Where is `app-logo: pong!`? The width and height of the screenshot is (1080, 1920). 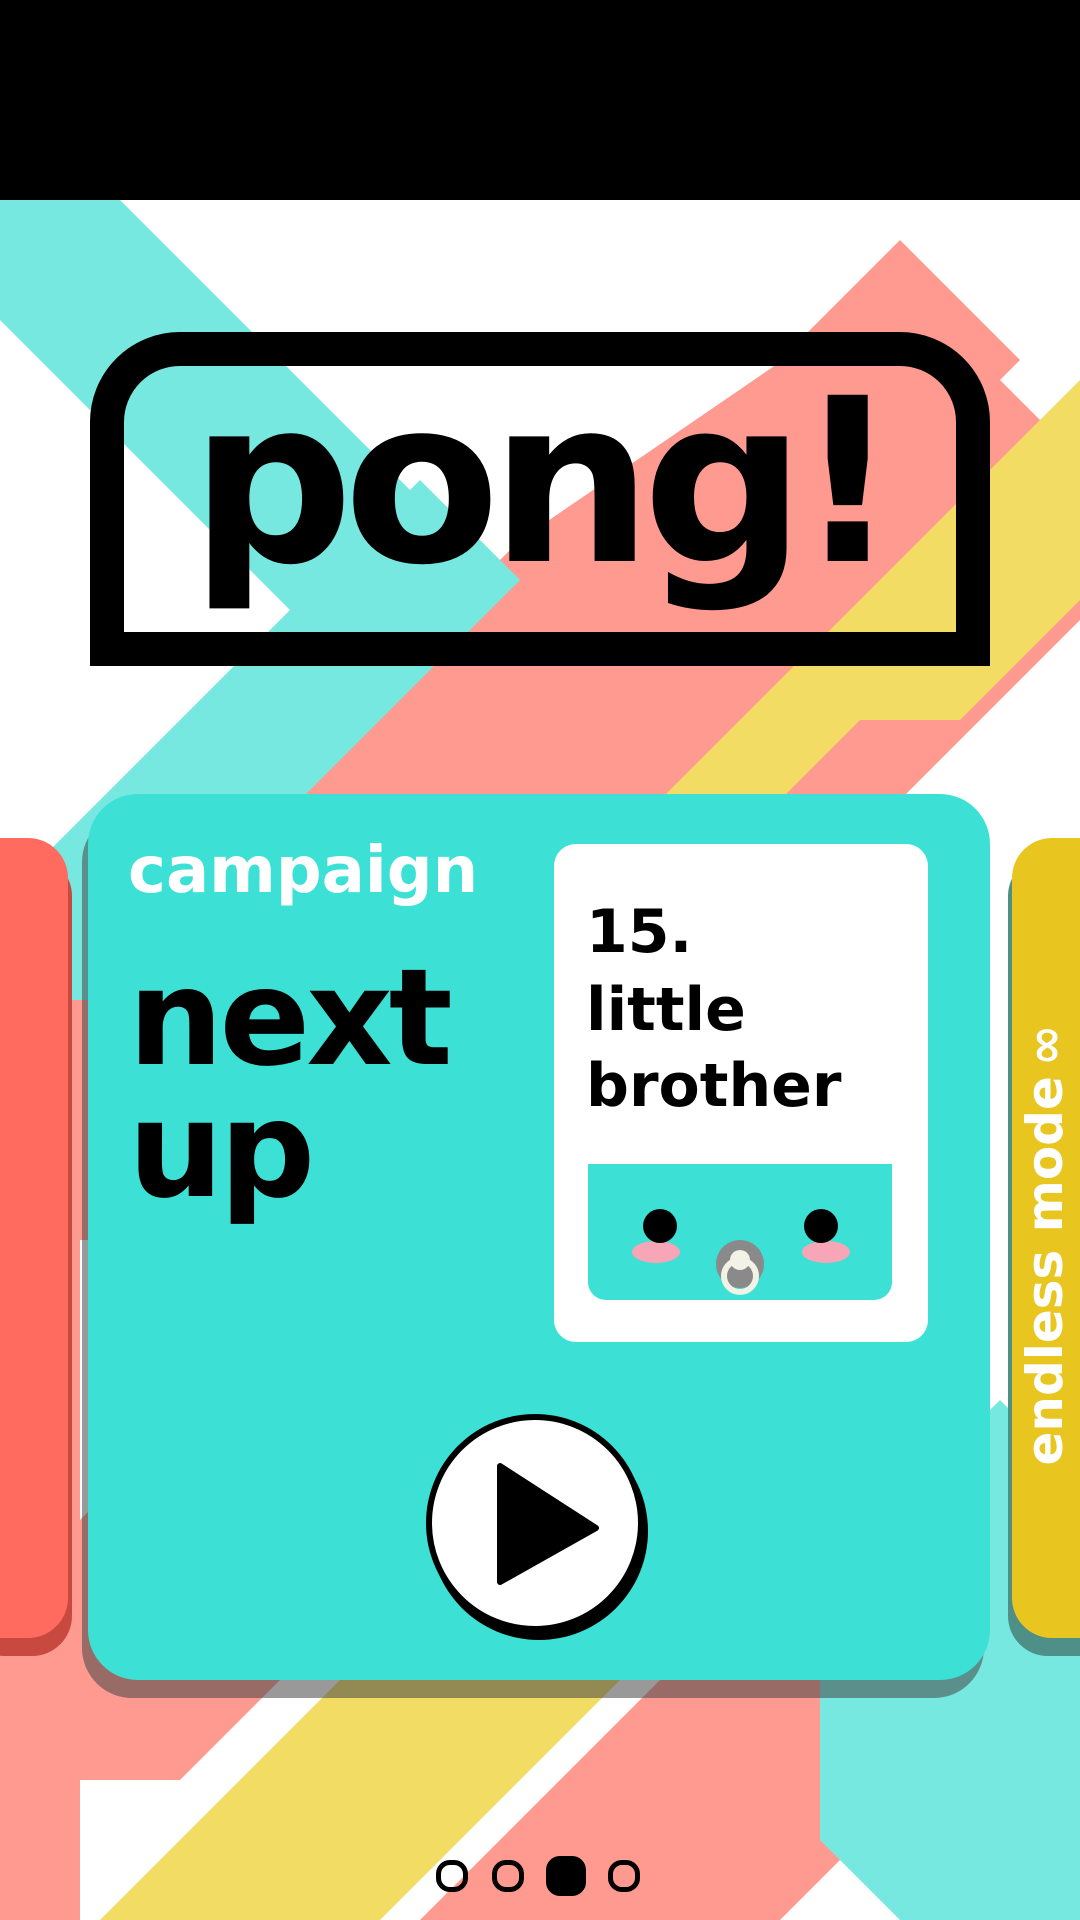 app-logo: pong! is located at coordinates (544, 482).